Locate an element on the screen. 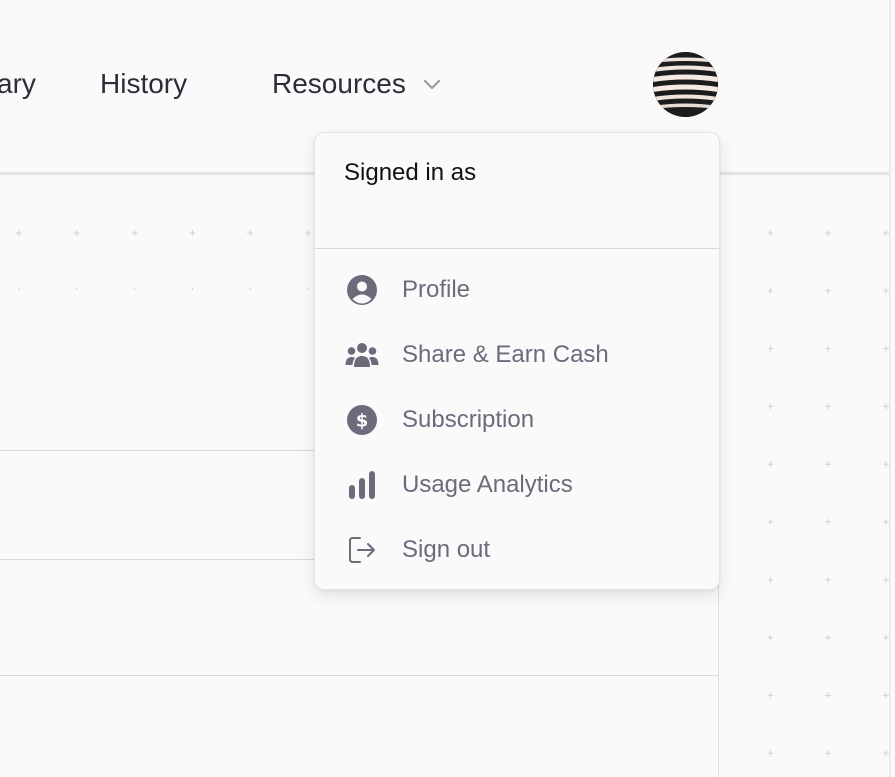 Image resolution: width=895 pixels, height=777 pixels. dropdown-divider is located at coordinates (517, 248).